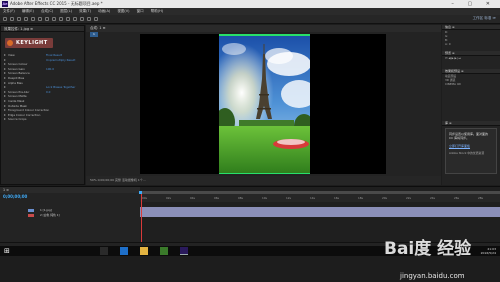 The image size is (500, 282). What do you see at coordinates (75, 19) in the screenshot?
I see `brush-tool-icon` at bounding box center [75, 19].